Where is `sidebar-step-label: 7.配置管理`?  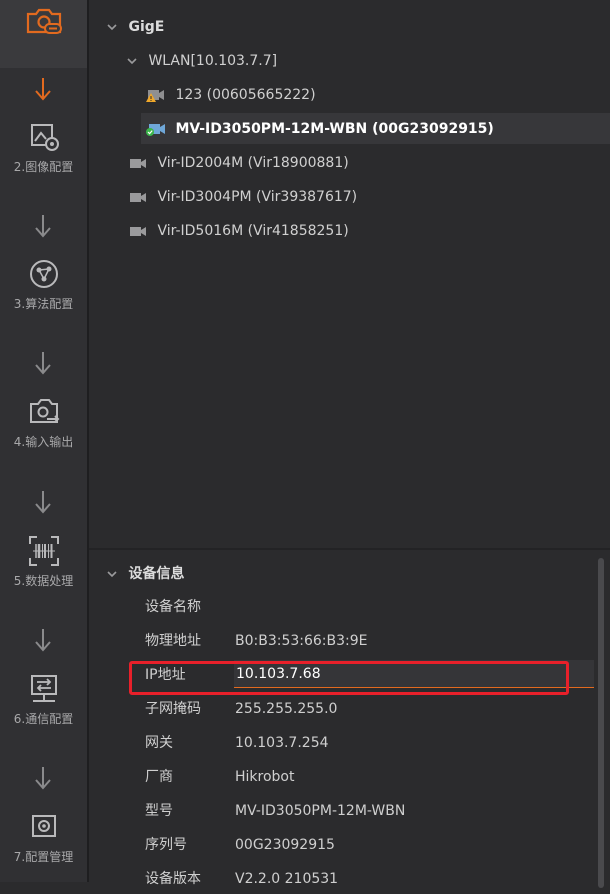
sidebar-step-label: 7.配置管理 is located at coordinates (43, 857).